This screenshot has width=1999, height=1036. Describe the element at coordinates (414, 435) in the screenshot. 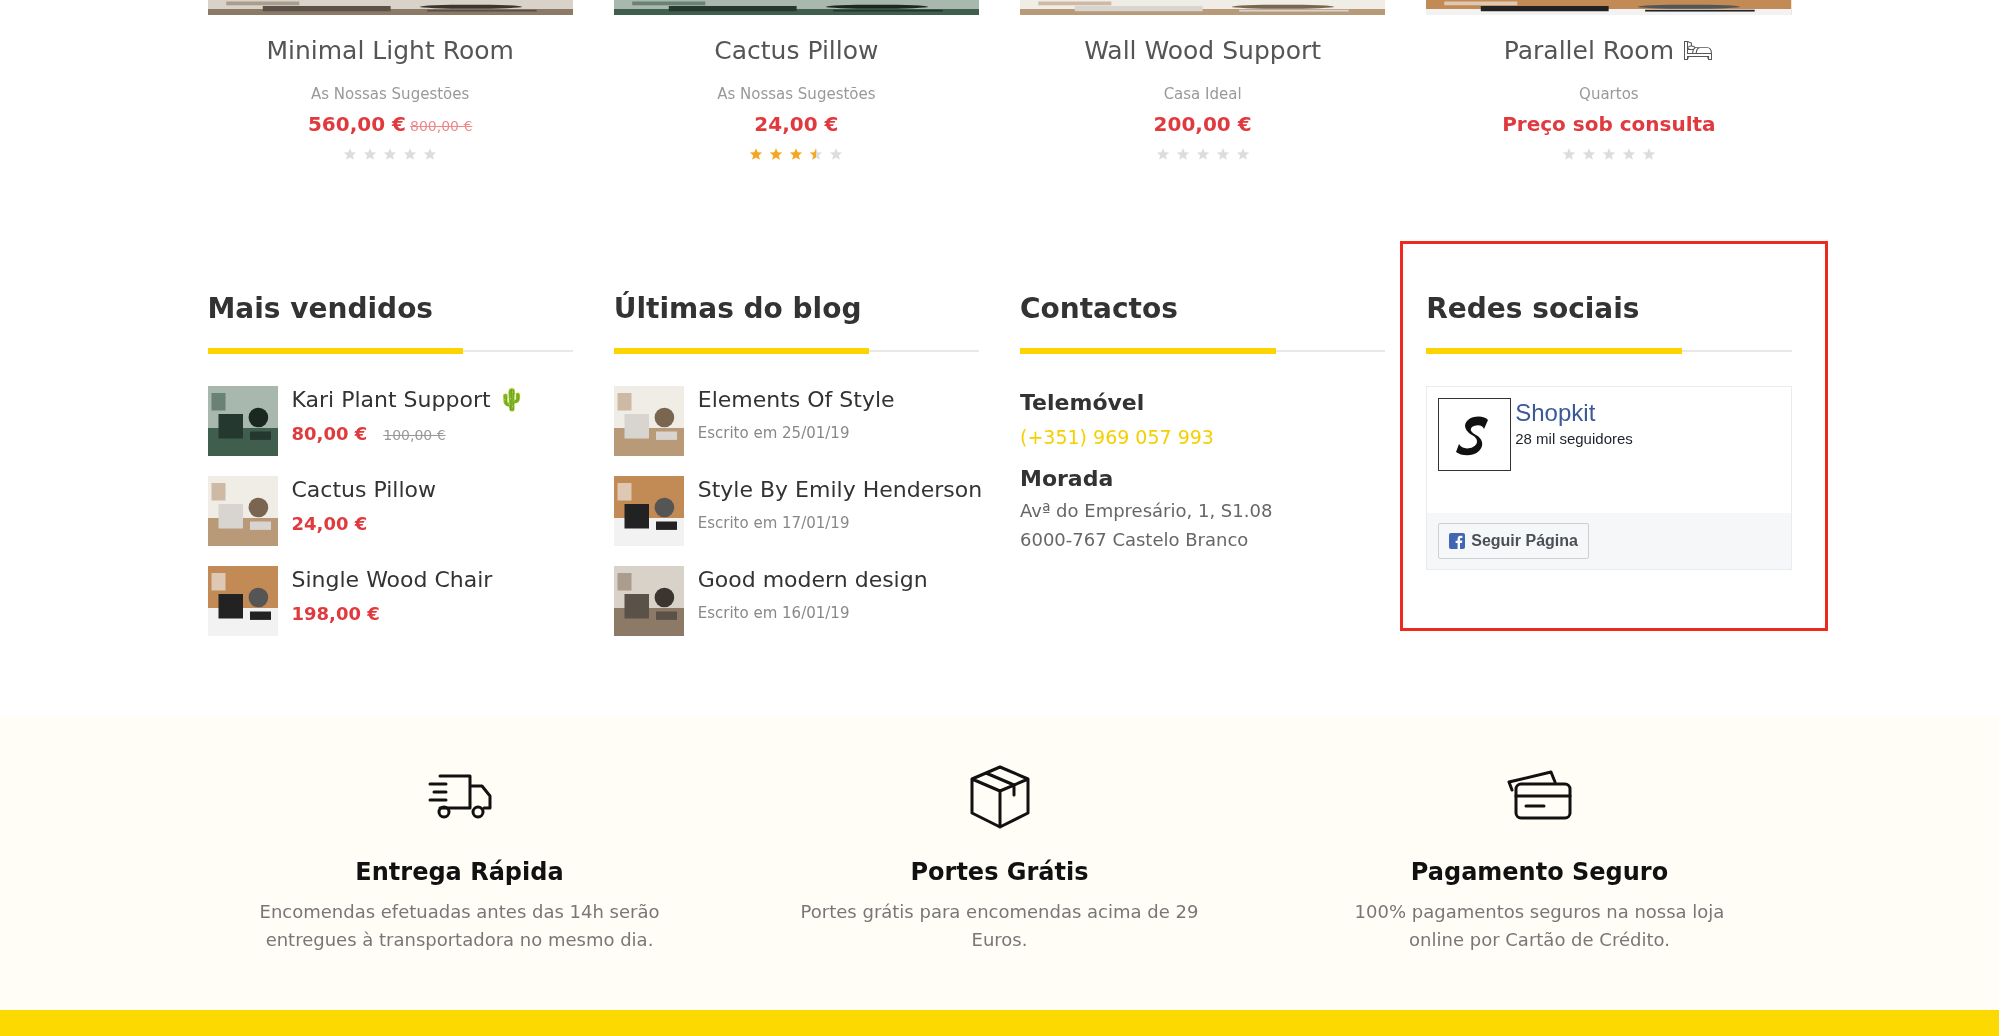

I see `old-price: 100,00 €` at that location.